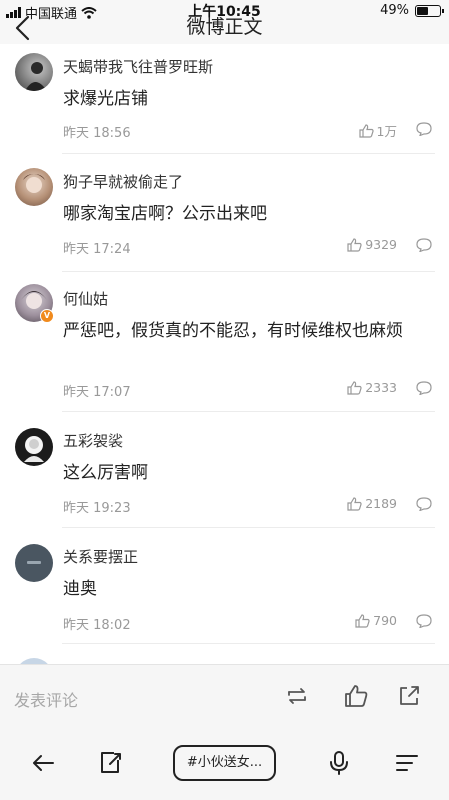  What do you see at coordinates (46, 699) in the screenshot?
I see `comment-input: 发表评论` at bounding box center [46, 699].